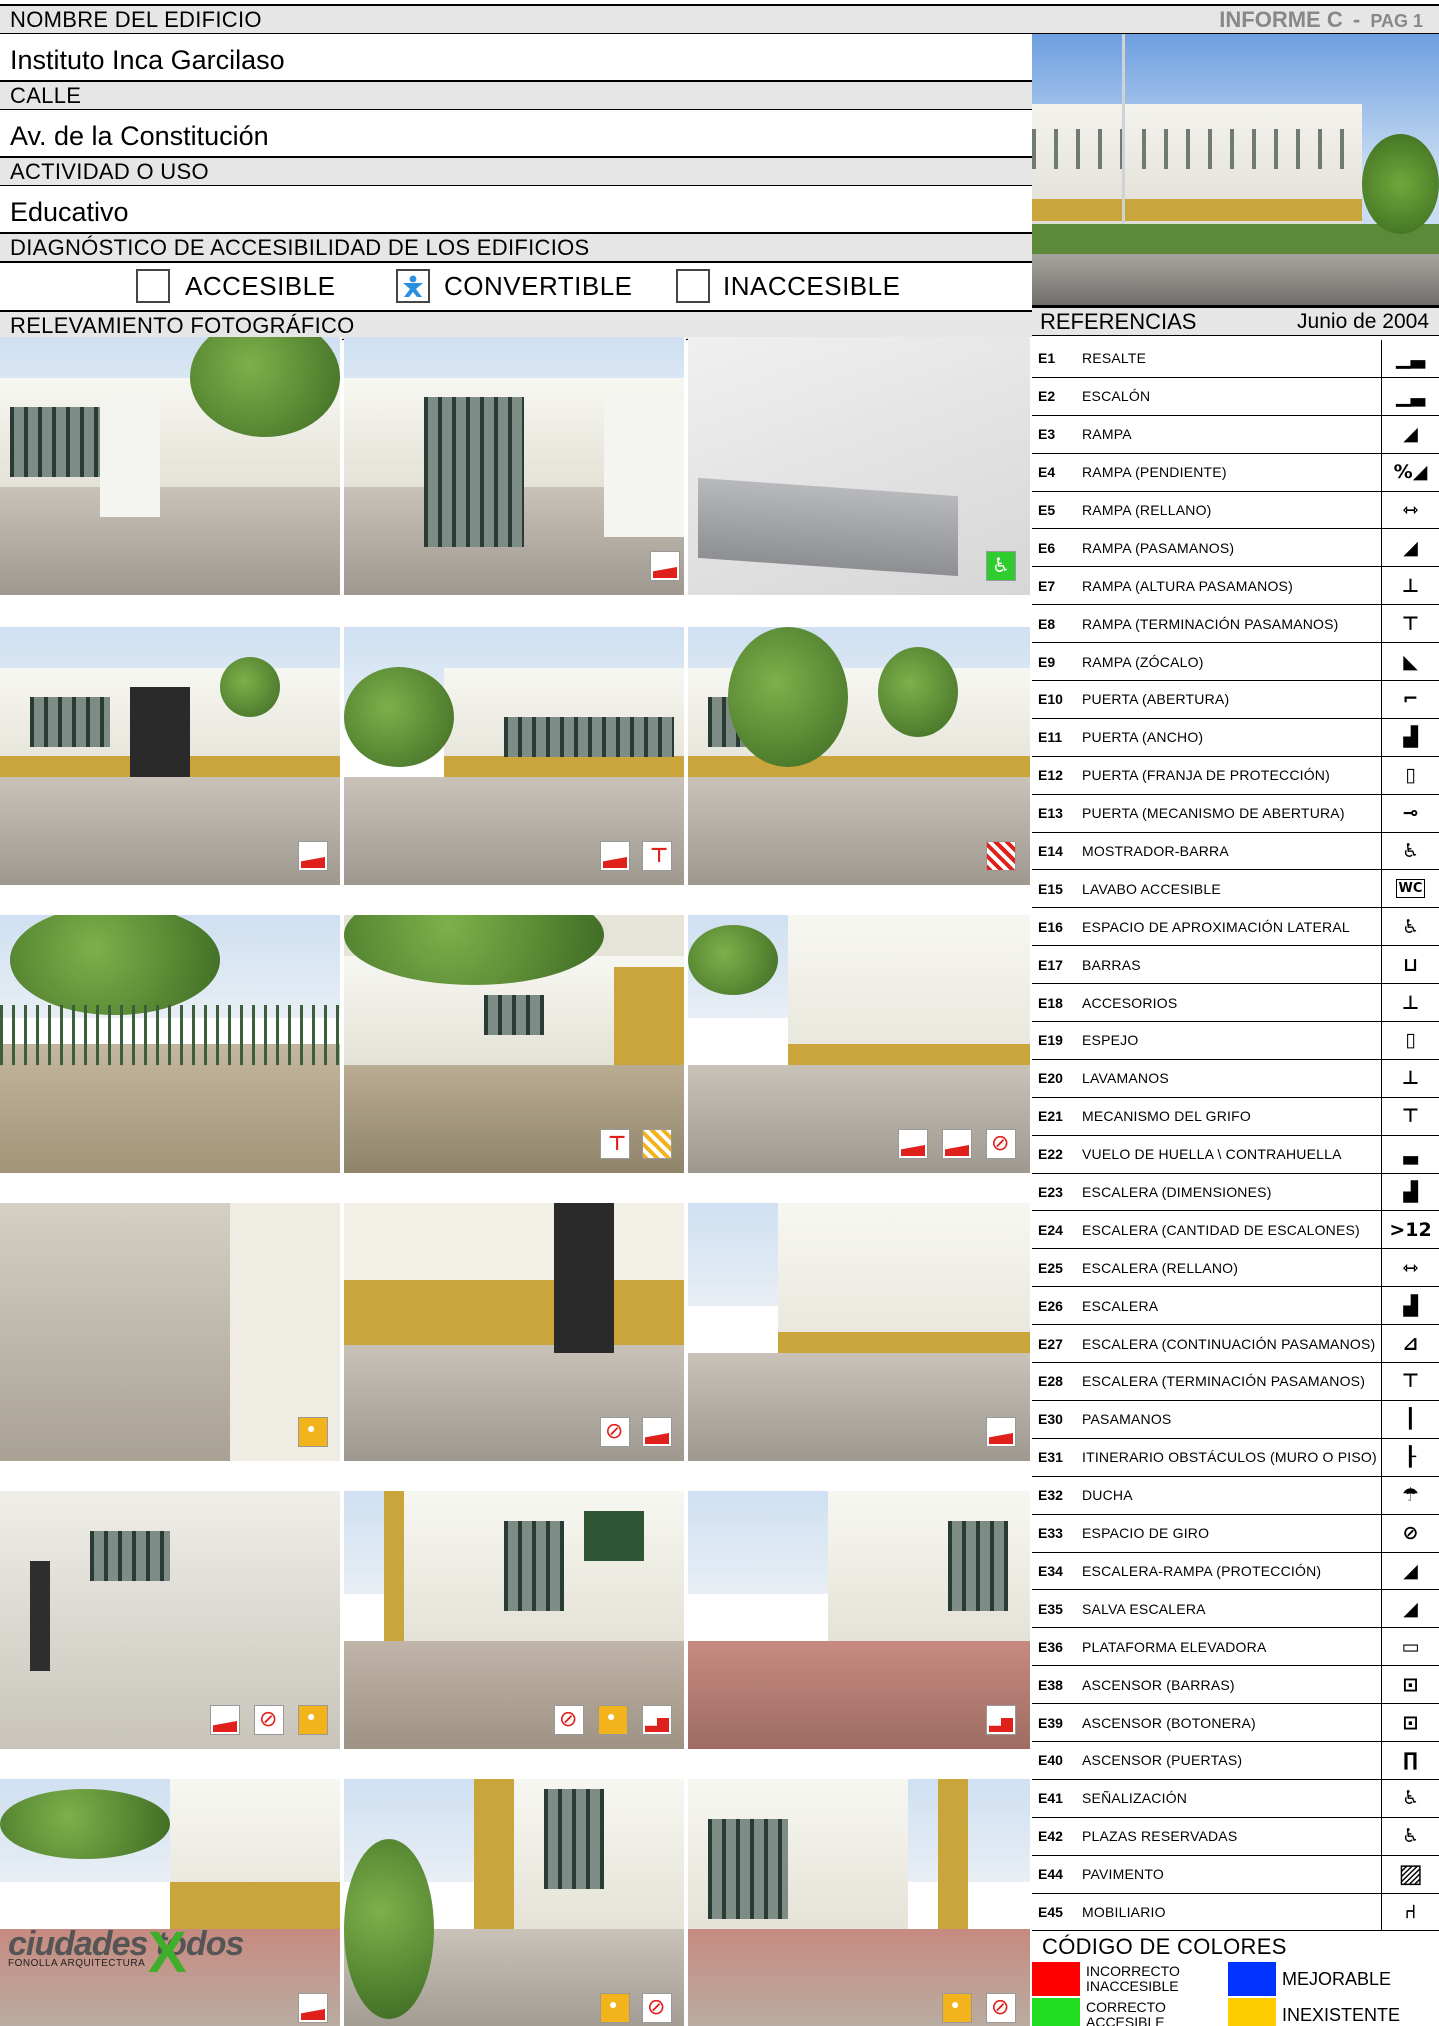 This screenshot has width=1439, height=2026. I want to click on reference-code: E24, so click(1050, 1229).